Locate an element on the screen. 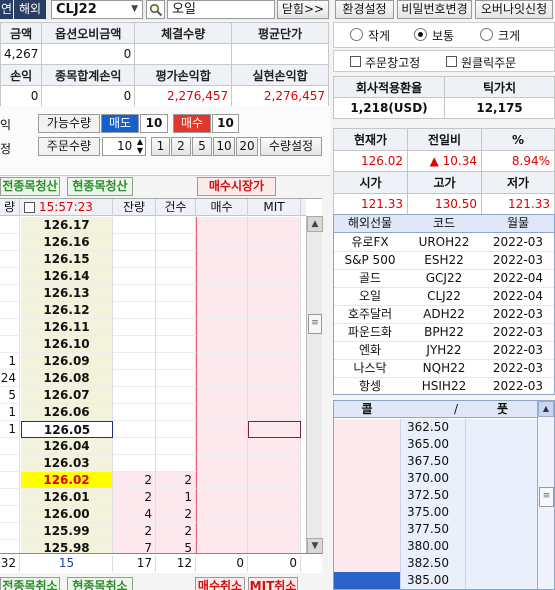 The width and height of the screenshot is (555, 590). ladder-cell-price: 126.08 is located at coordinates (67, 378).